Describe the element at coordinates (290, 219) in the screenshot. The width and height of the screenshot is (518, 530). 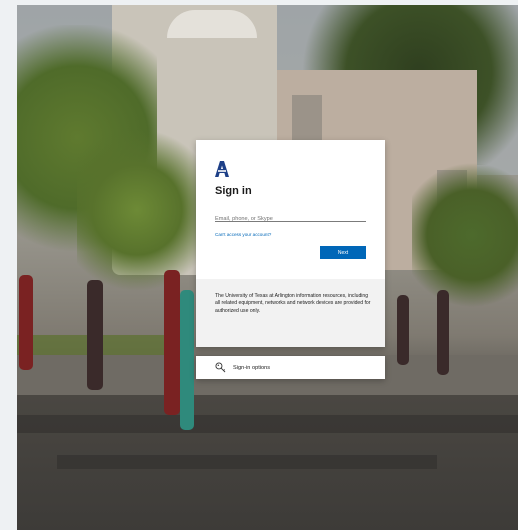
I see `email-input` at that location.